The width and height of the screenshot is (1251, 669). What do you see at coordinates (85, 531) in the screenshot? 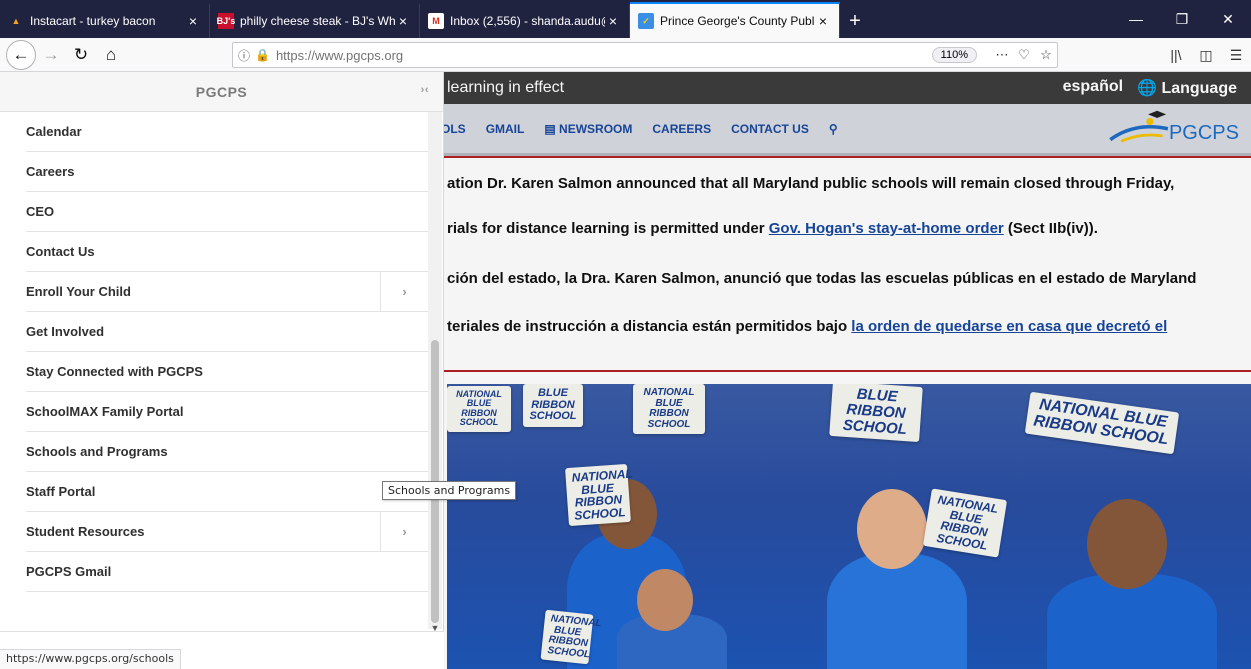
I see `sidebar-item-label: Student Resources` at bounding box center [85, 531].